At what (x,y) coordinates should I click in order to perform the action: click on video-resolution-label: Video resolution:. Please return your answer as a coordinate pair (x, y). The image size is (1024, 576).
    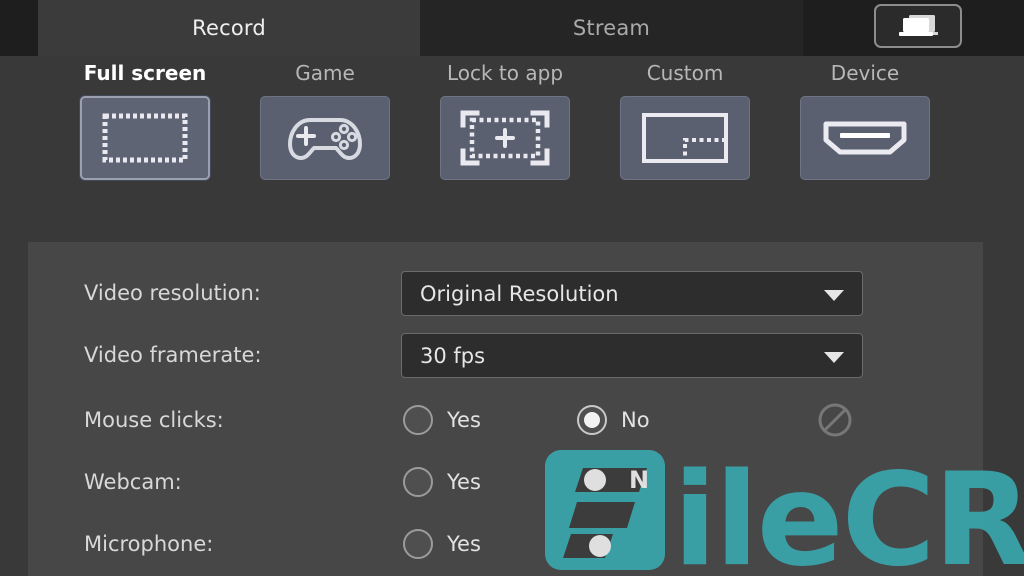
    Looking at the image, I should click on (172, 293).